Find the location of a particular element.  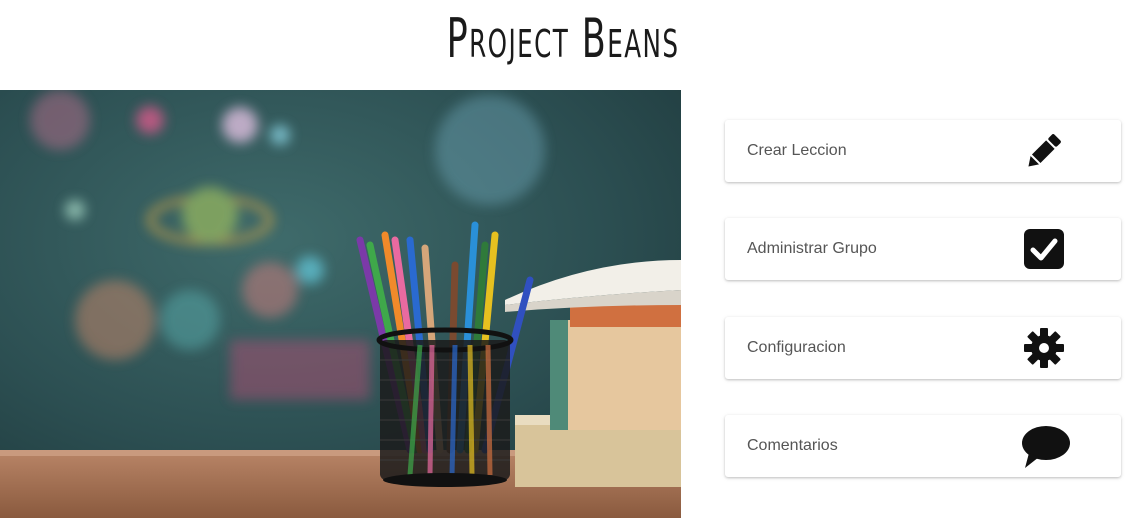

configuracion-label: Configuracion is located at coordinates (796, 347).